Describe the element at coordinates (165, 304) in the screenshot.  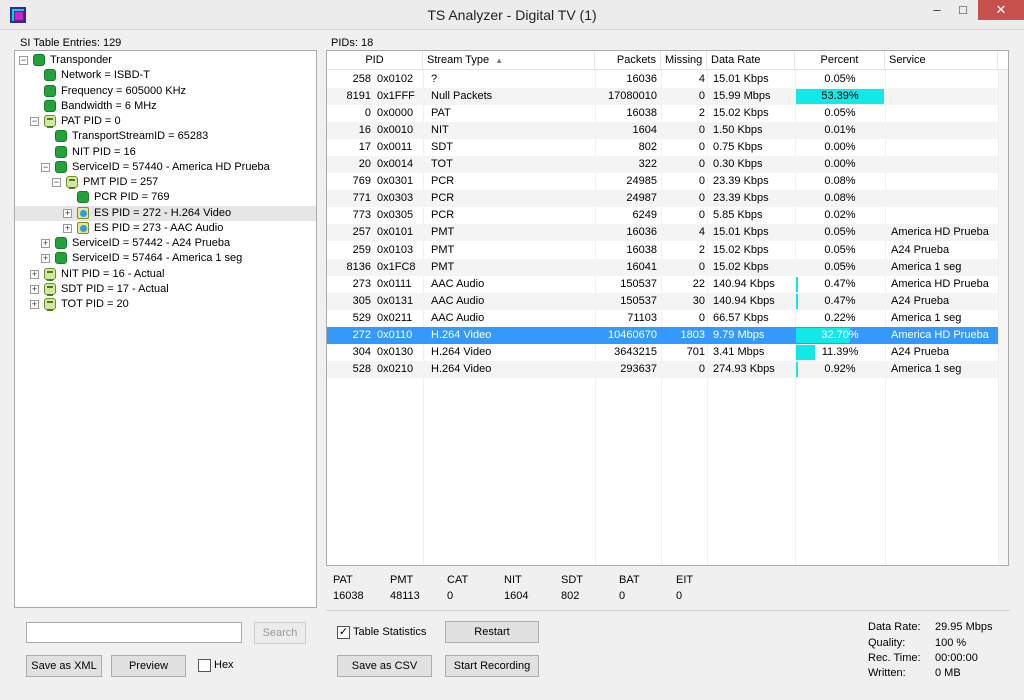
I see `tree-node: + TOT PID = 20` at that location.